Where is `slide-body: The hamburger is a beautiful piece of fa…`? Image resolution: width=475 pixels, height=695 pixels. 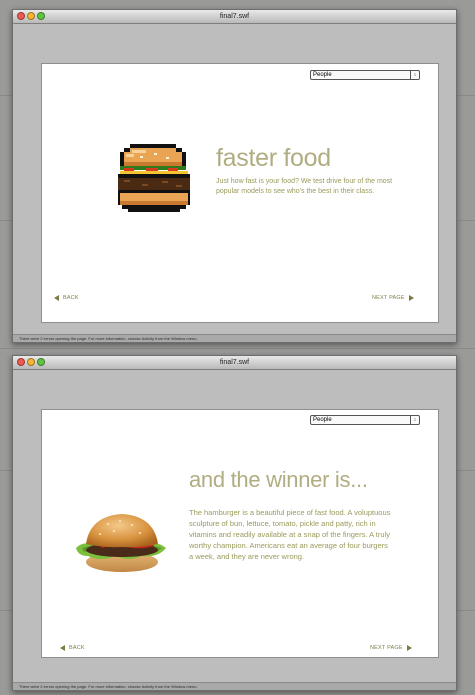 slide-body: The hamburger is a beautiful piece of fa… is located at coordinates (290, 534).